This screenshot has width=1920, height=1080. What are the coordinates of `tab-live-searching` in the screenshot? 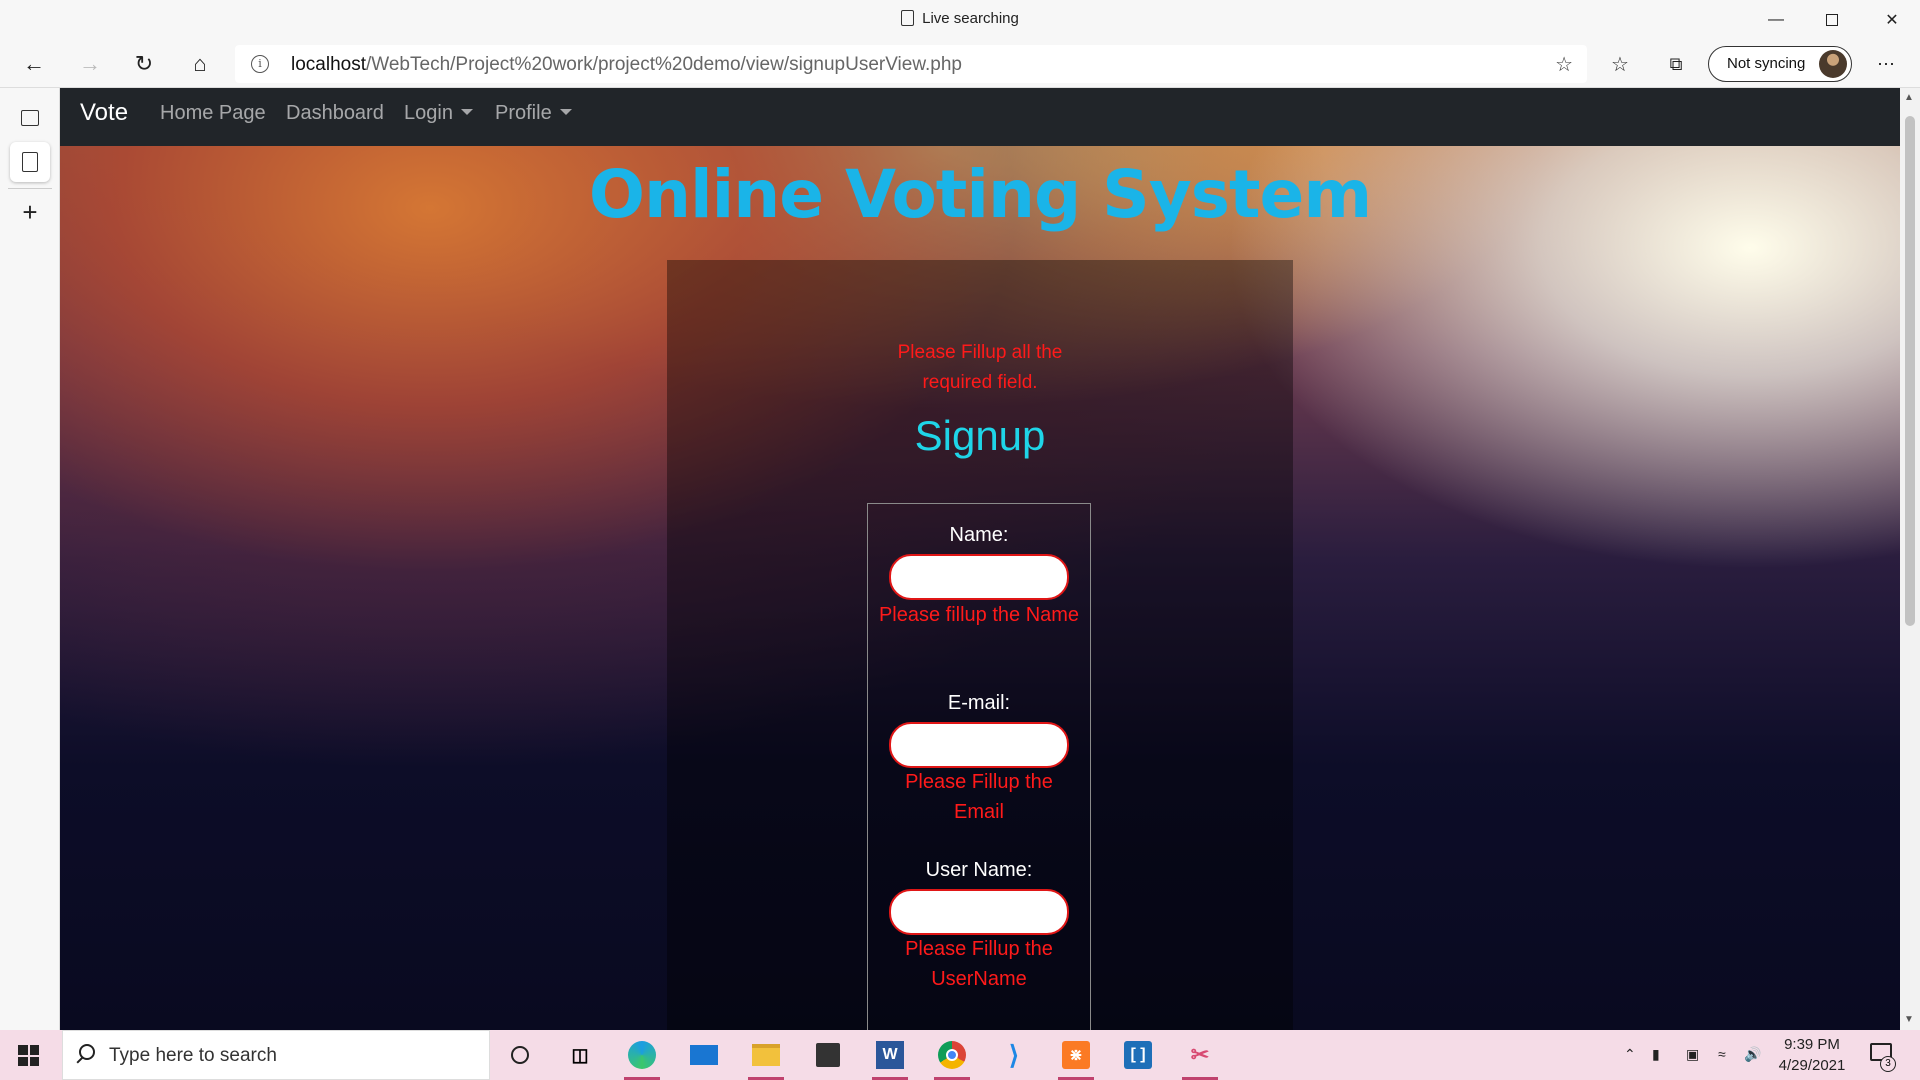 It's located at (30, 162).